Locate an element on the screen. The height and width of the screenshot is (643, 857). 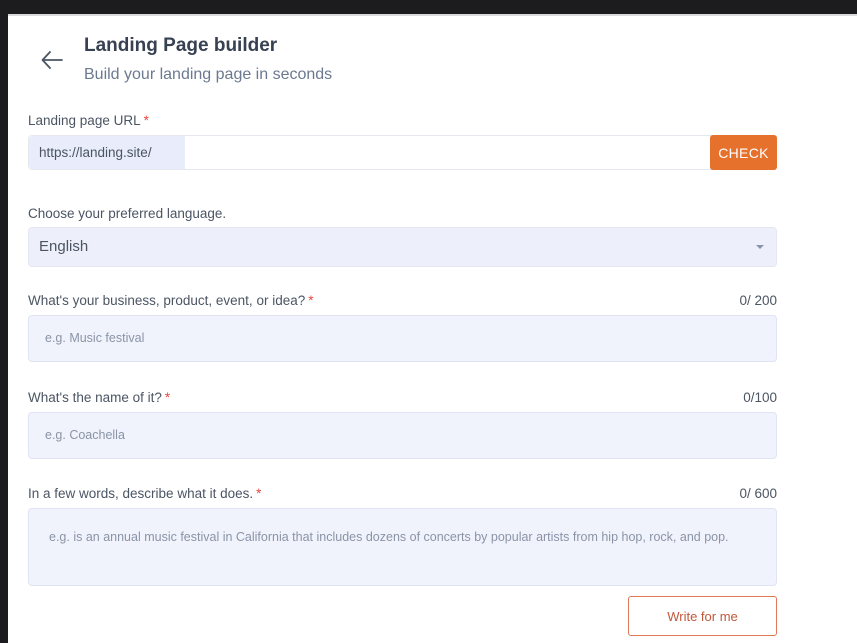
name-label-row: What's the name of it? * is located at coordinates (99, 397).